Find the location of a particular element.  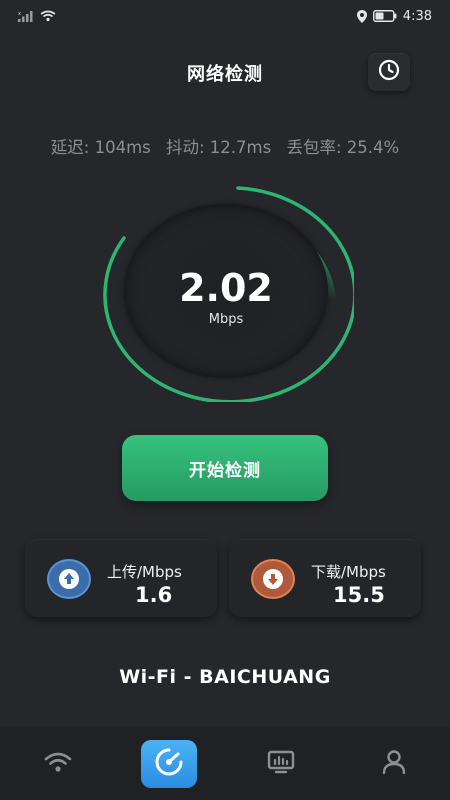

network-stats: 延迟: 104ms 抖动: 12.7ms 丢包率: 25.4% is located at coordinates (225, 146).